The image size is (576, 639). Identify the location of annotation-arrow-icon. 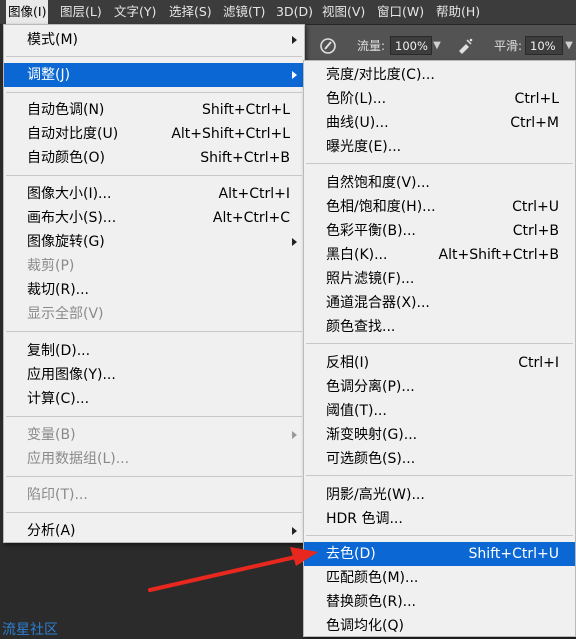
(233, 569).